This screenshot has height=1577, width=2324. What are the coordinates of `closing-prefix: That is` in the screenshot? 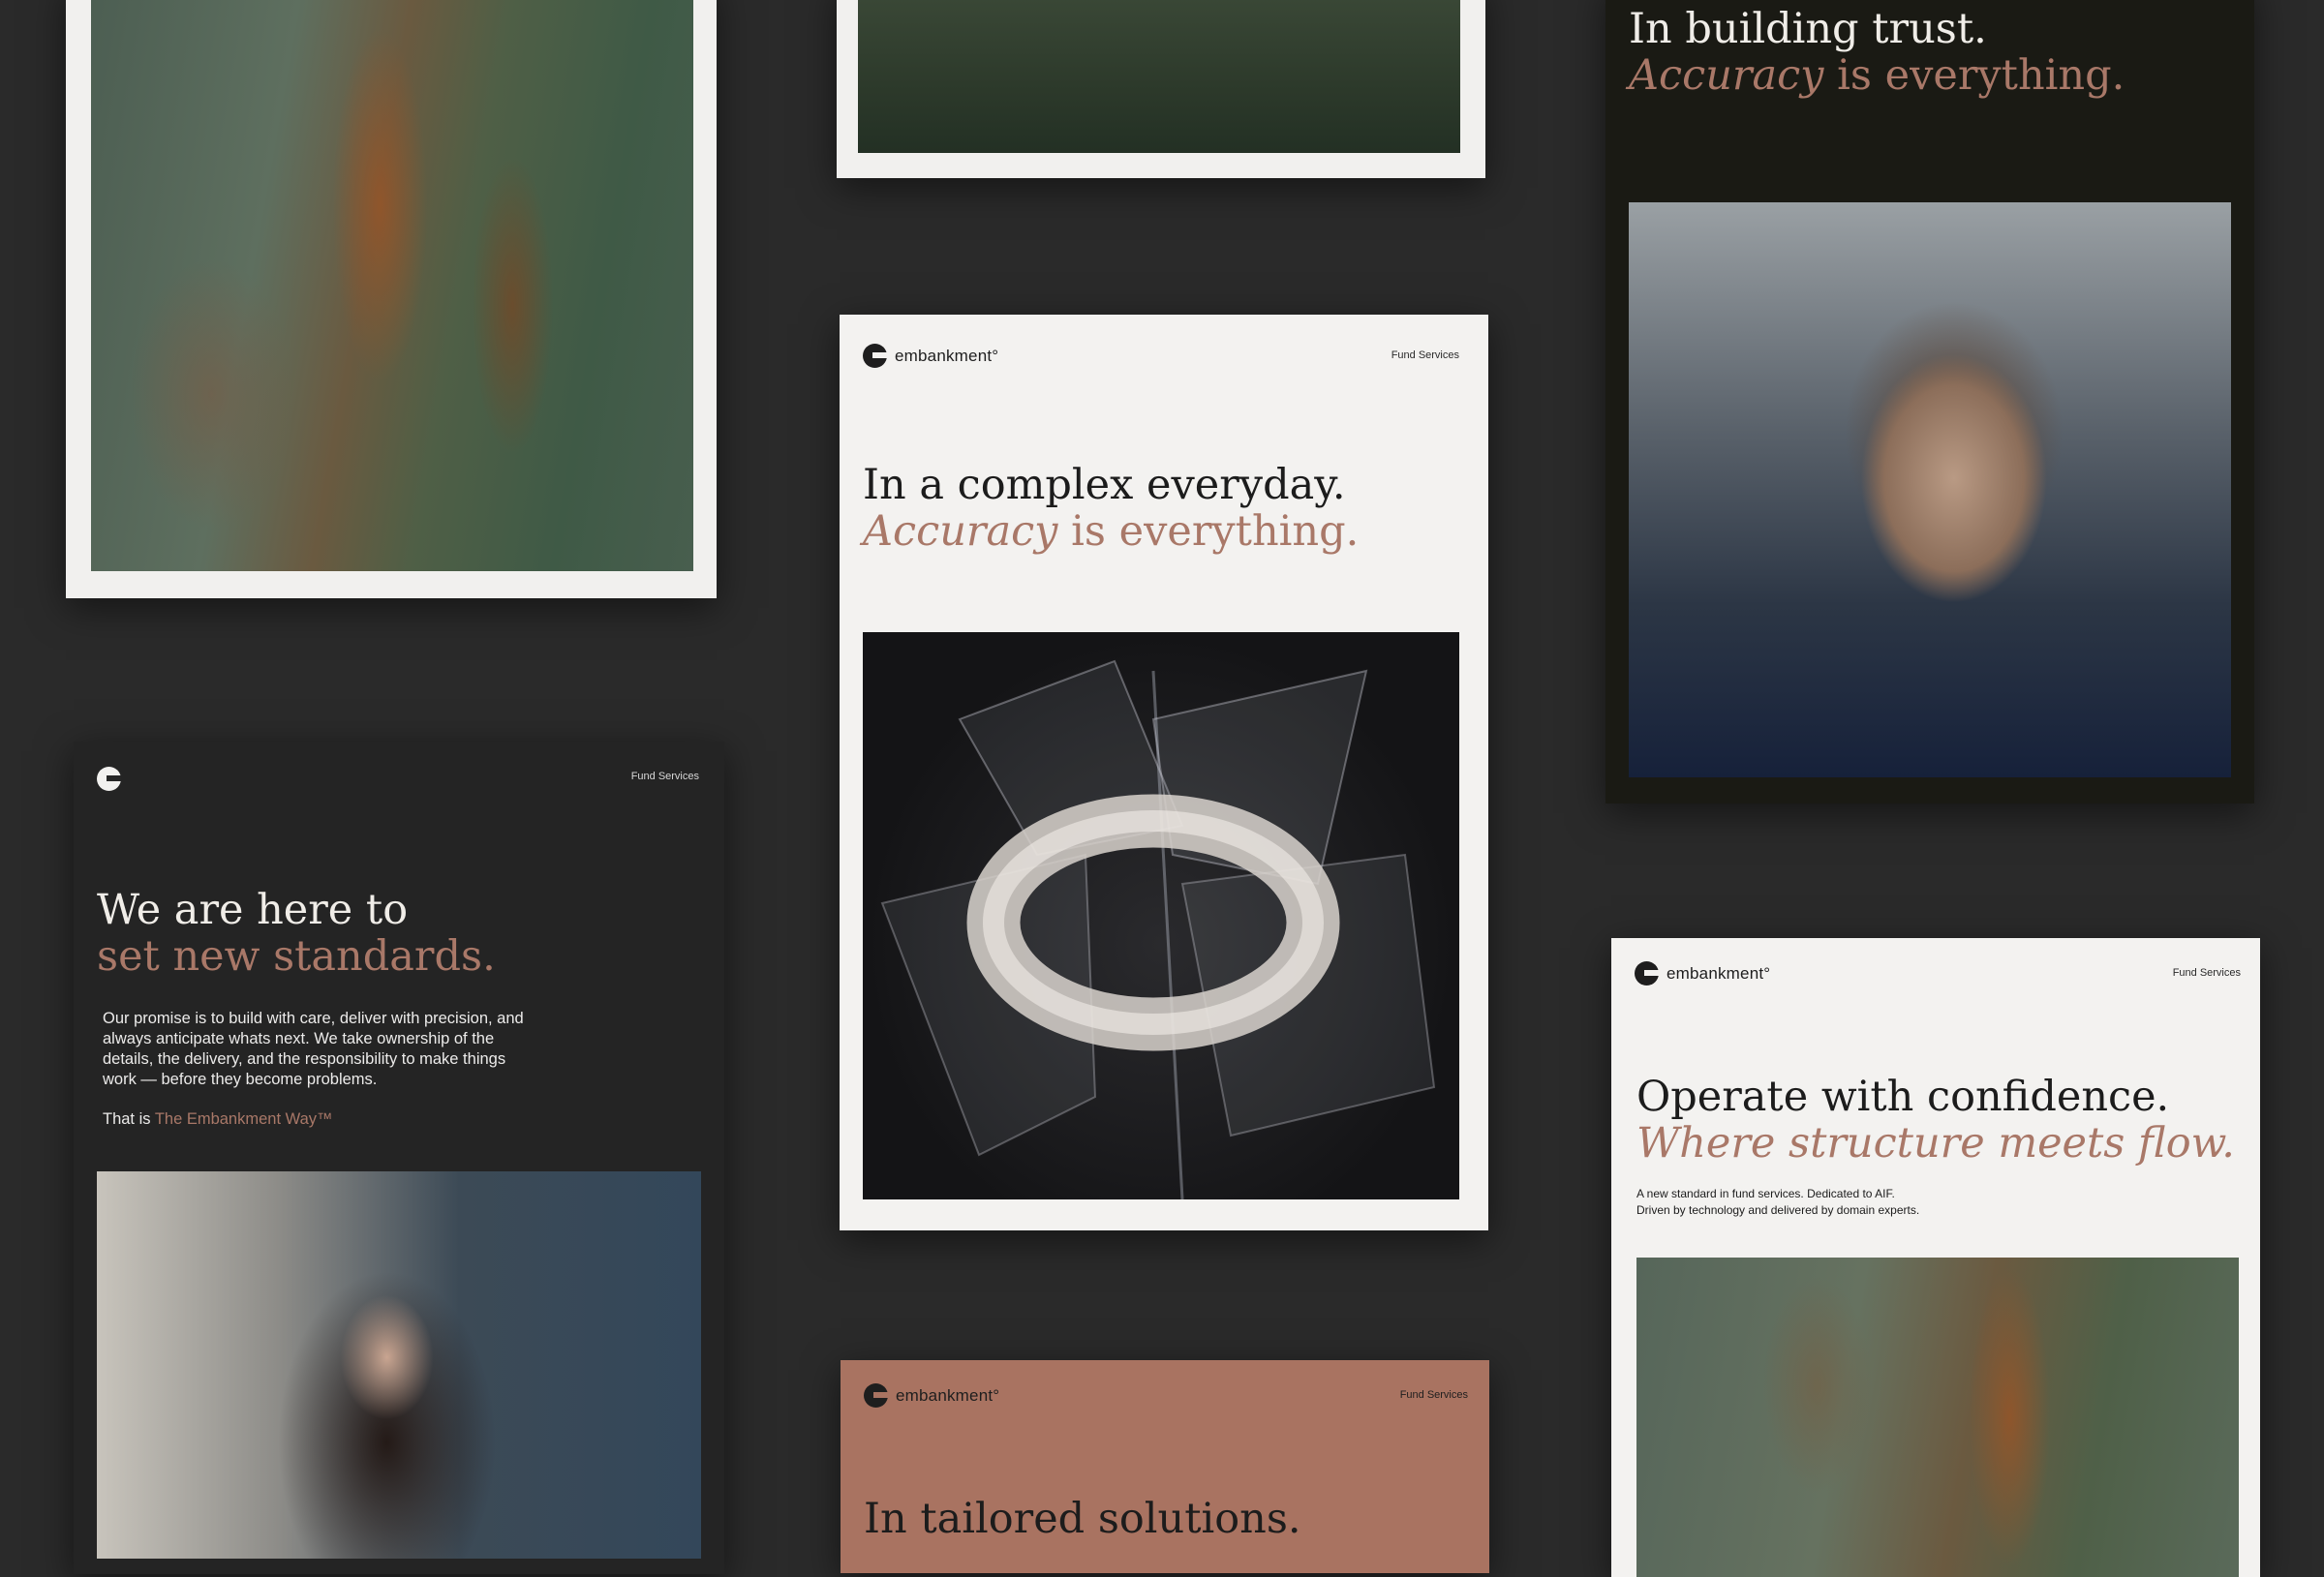 It's located at (129, 1119).